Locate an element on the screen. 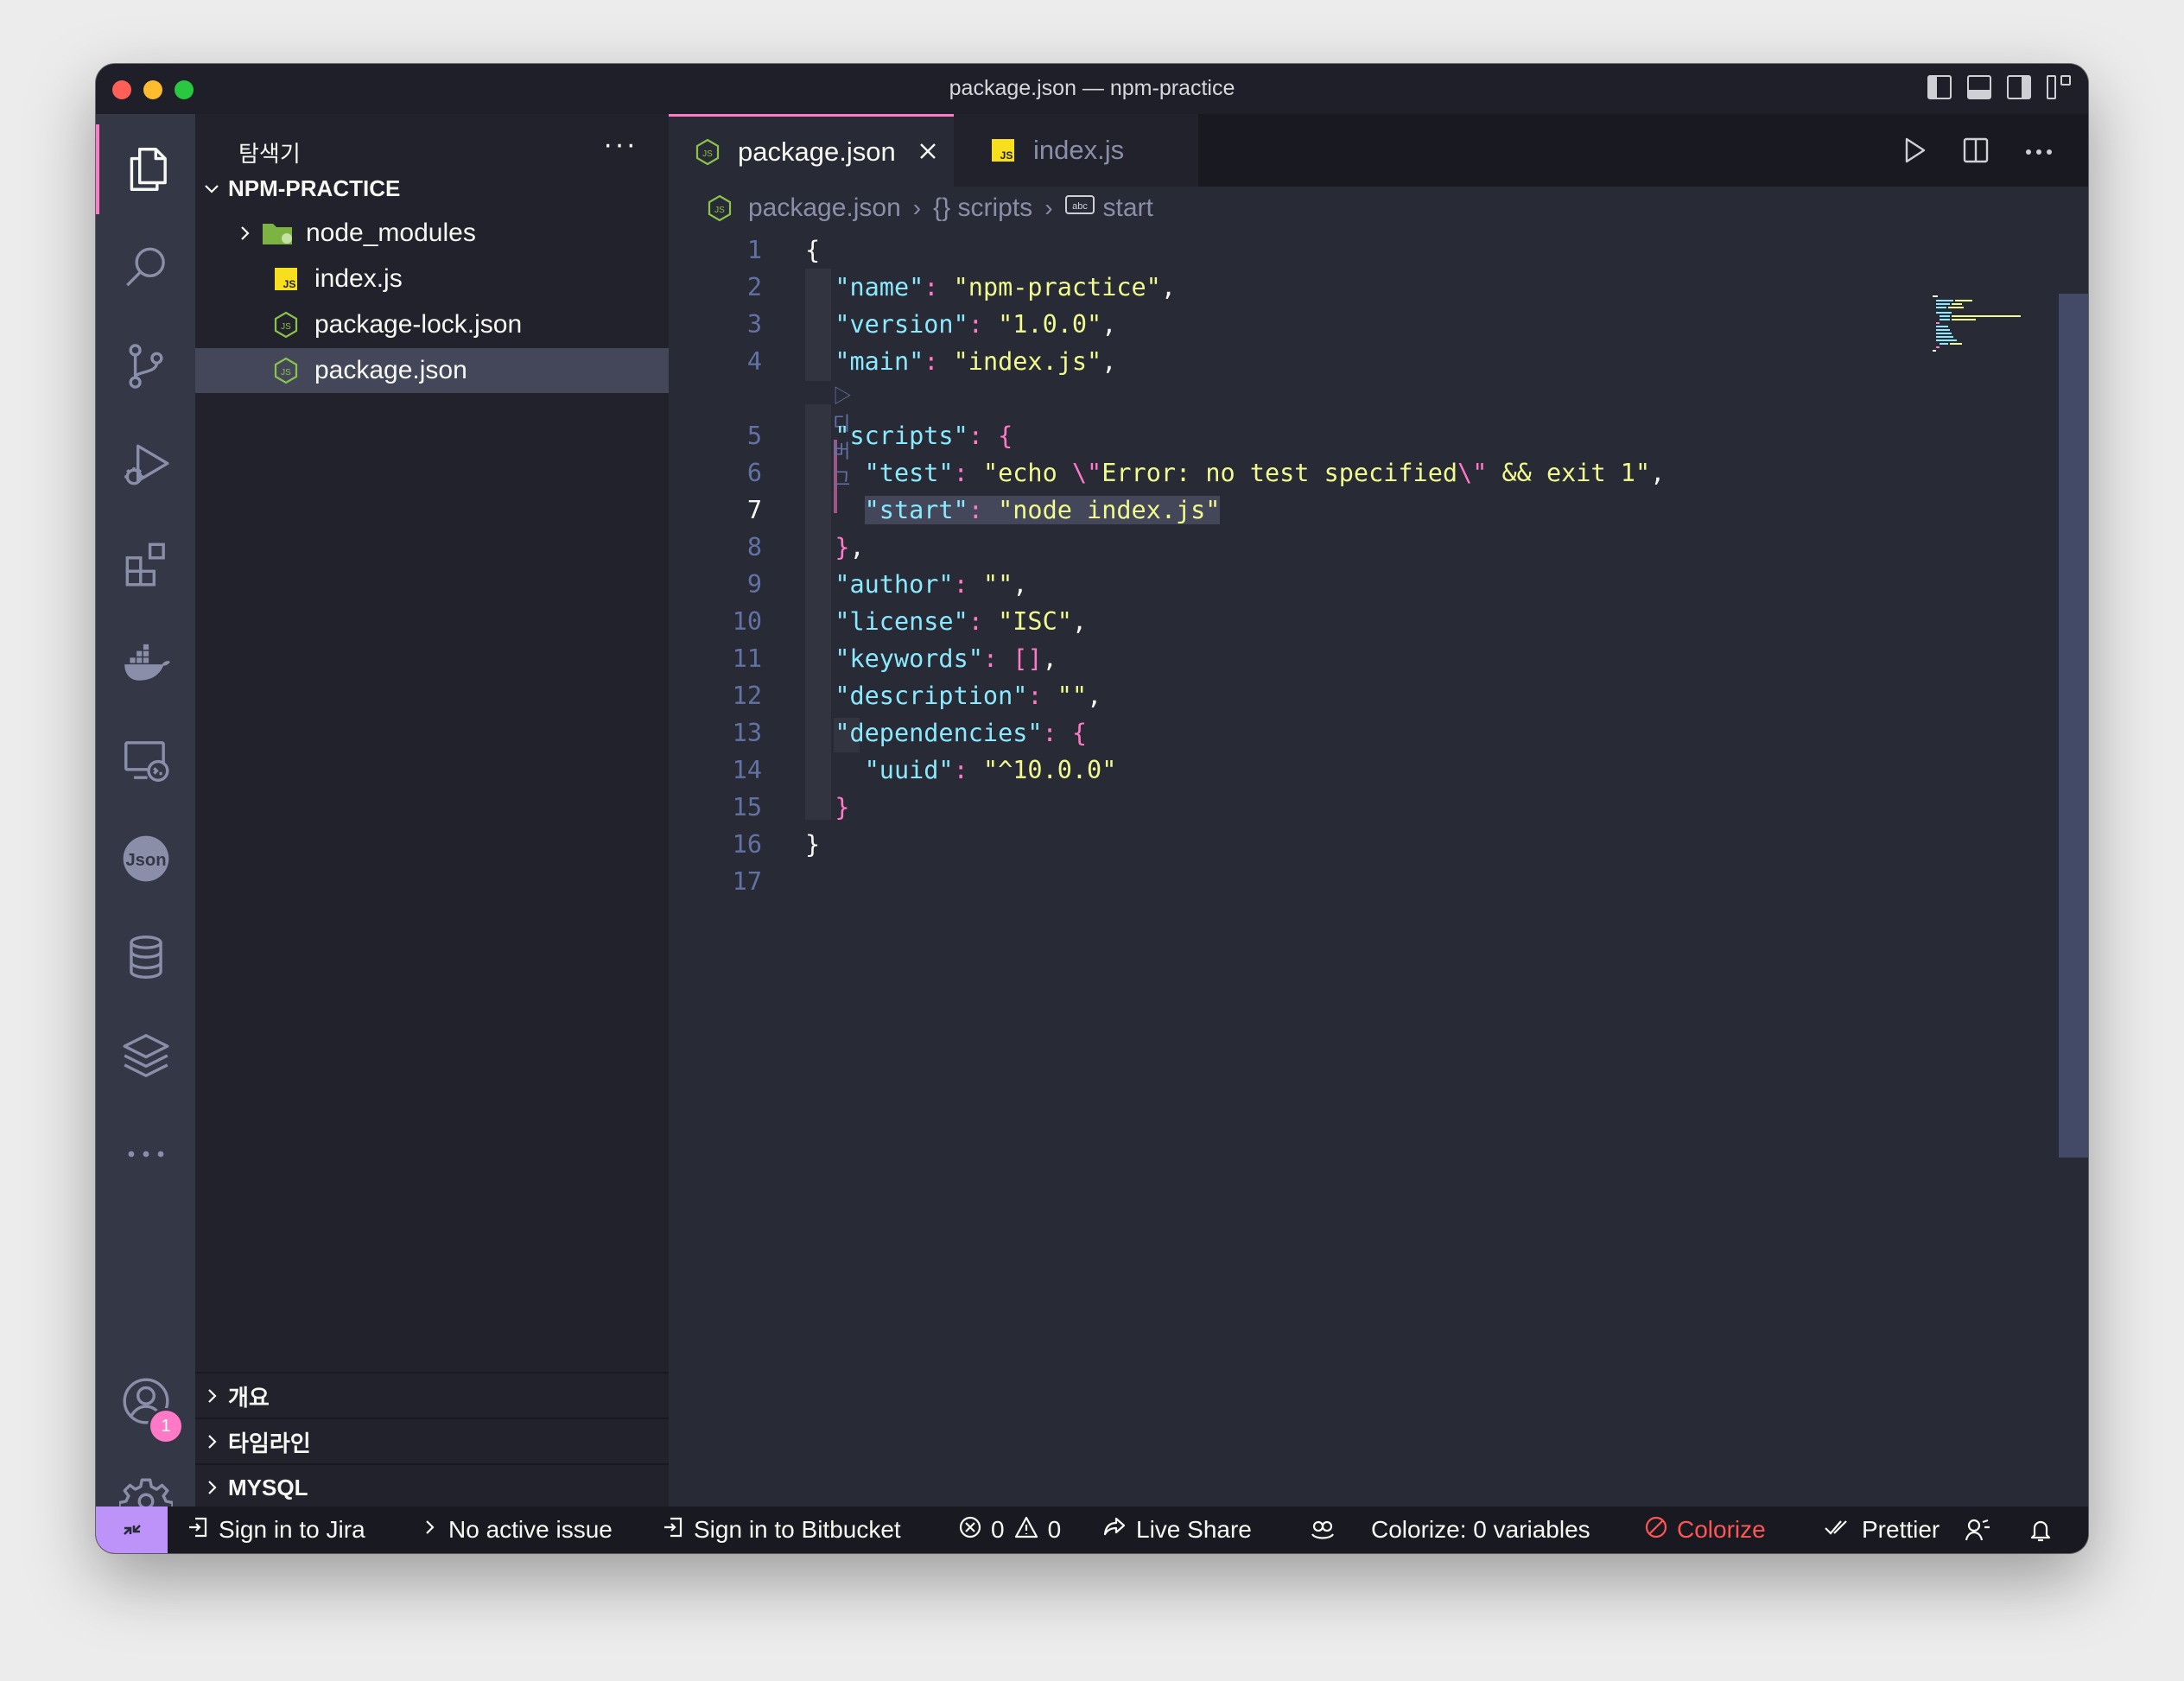  code-line: 13 "dependencies": { is located at coordinates (1334, 733).